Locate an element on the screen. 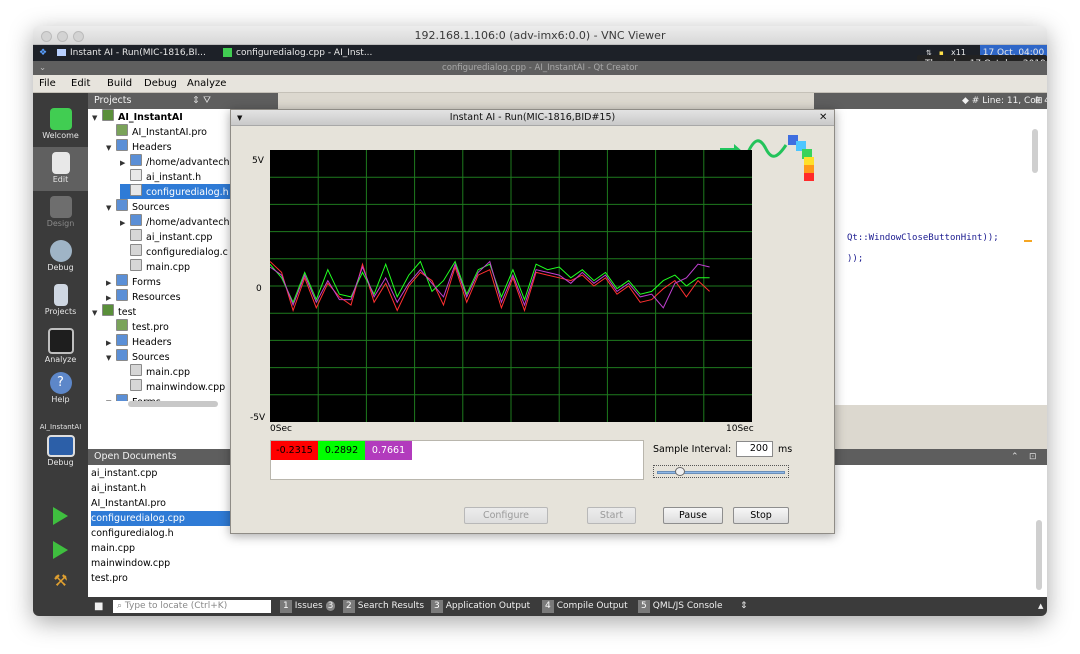 The width and height of the screenshot is (1080, 654). tree-item-label: configuredialog.c is located at coordinates (187, 252).